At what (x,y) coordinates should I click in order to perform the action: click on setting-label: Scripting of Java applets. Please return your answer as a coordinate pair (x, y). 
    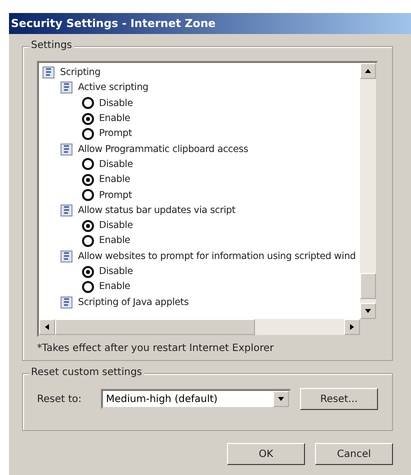
    Looking at the image, I should click on (133, 302).